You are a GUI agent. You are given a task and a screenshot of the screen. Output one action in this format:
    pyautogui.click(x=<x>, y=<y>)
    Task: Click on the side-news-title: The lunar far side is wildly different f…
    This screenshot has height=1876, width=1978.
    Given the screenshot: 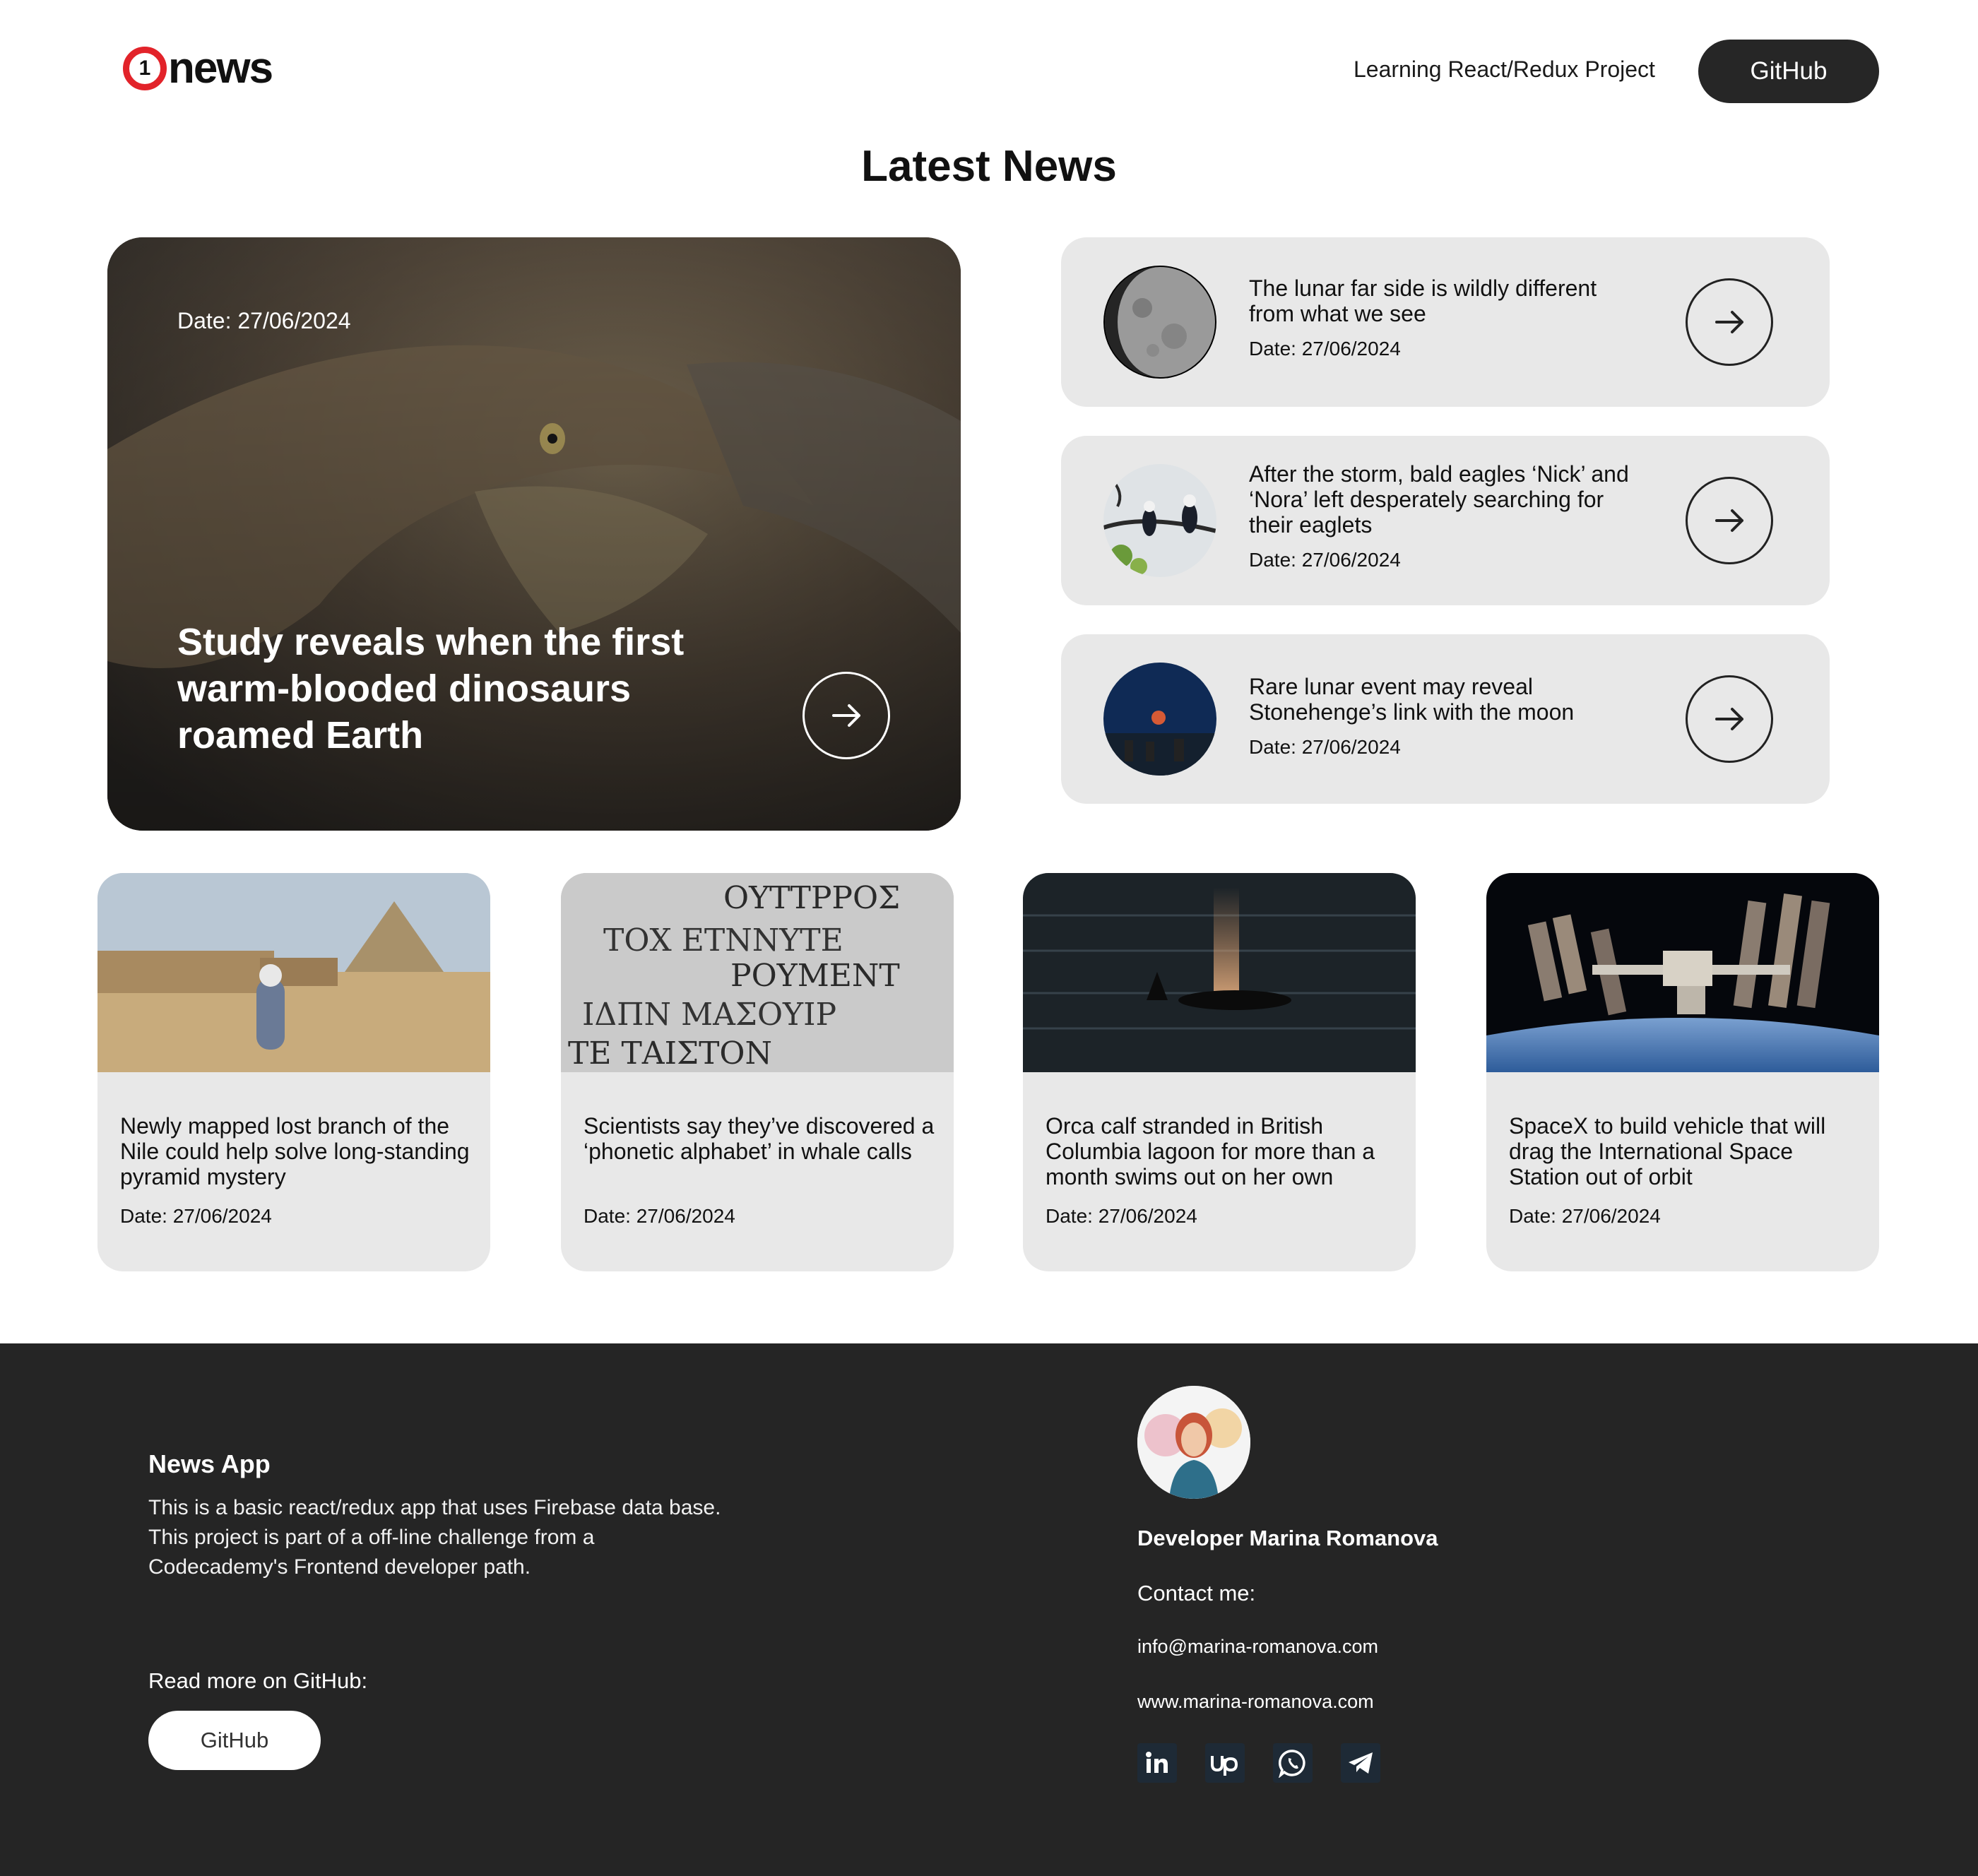 What is the action you would take?
    pyautogui.click(x=1447, y=300)
    